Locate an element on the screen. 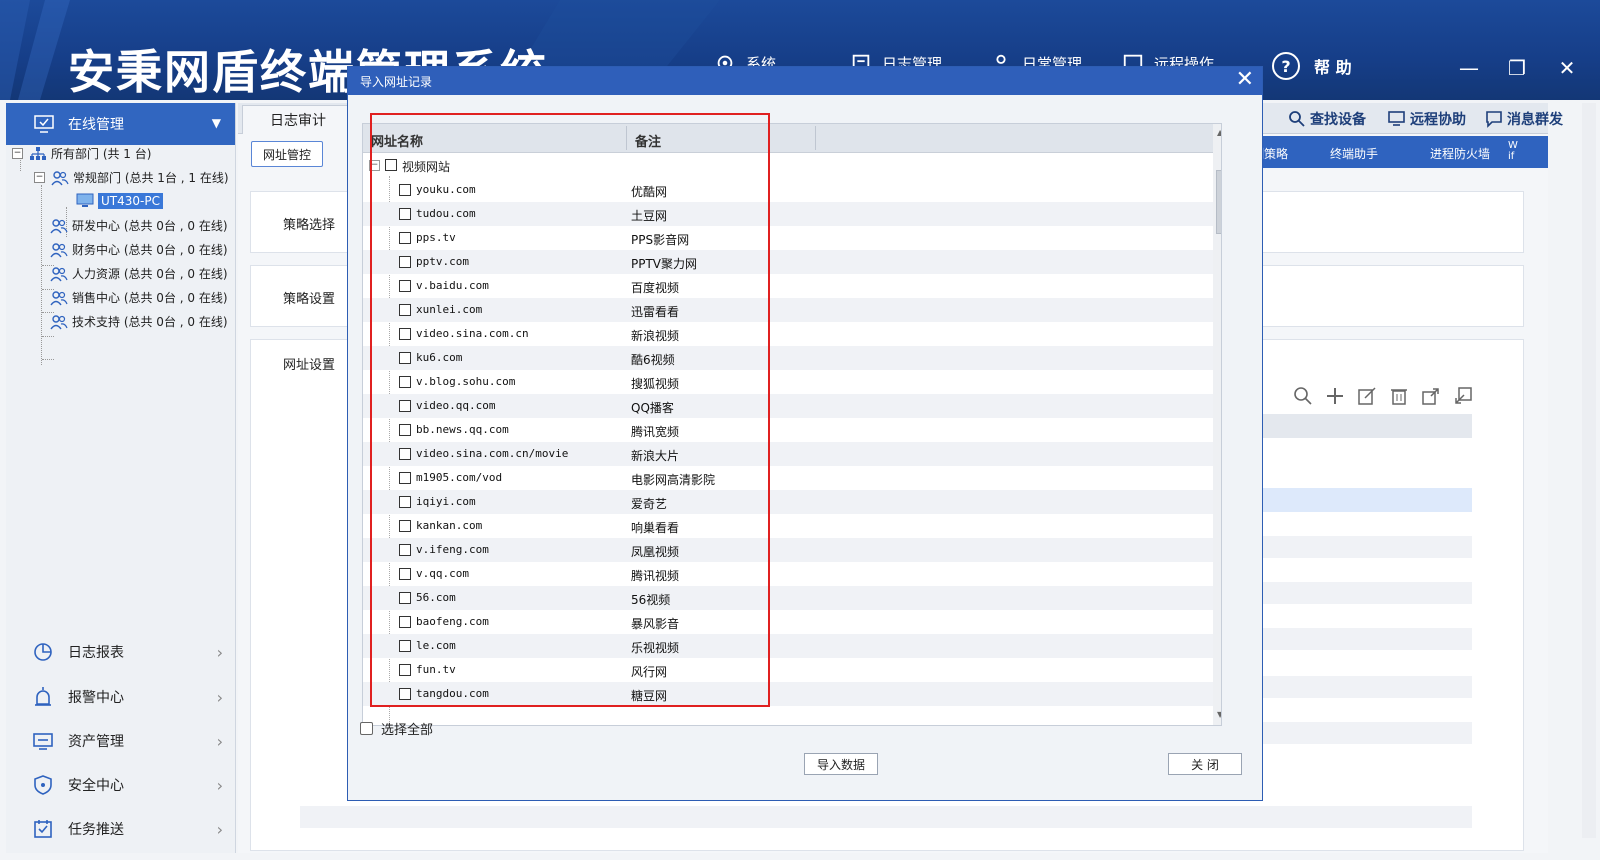  tree-department: 财务中心 (总共 0台 , 0 在线) is located at coordinates (139, 249).